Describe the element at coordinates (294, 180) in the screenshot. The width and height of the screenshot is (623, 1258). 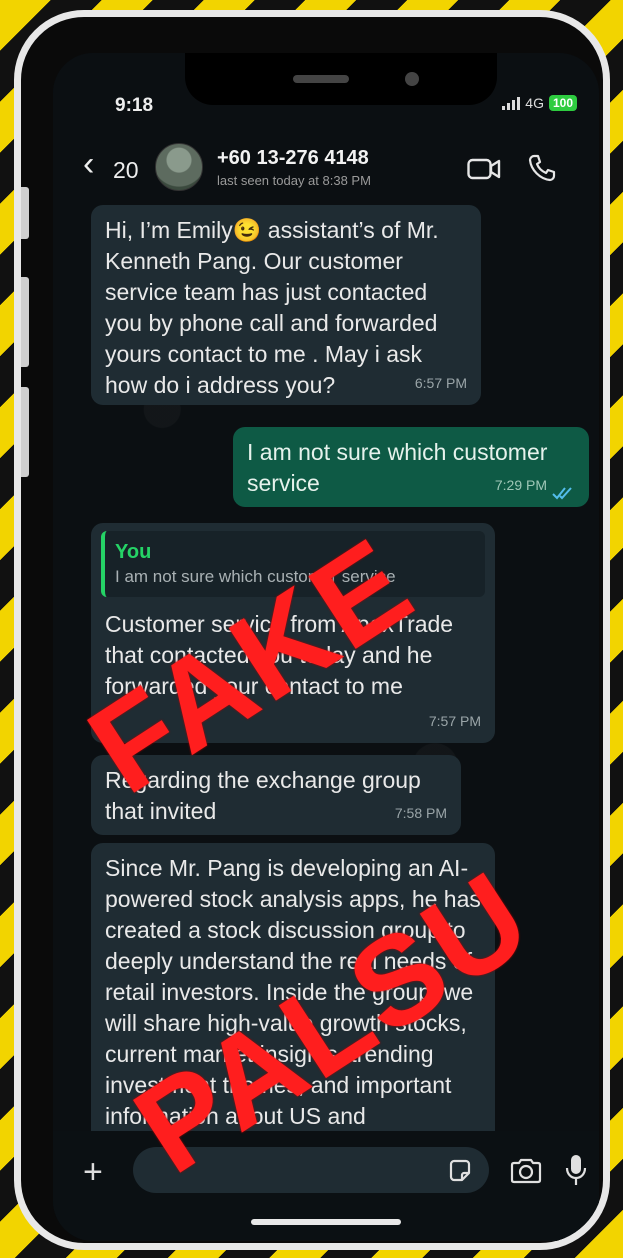
I see `last-seen-status: last seen today at 8:38 PM` at that location.